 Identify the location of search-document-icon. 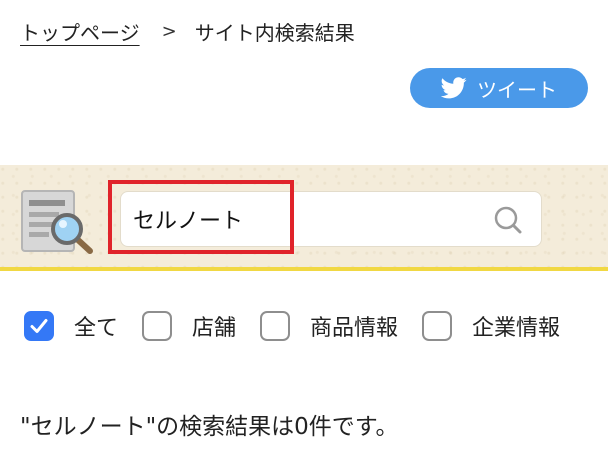
(57, 222).